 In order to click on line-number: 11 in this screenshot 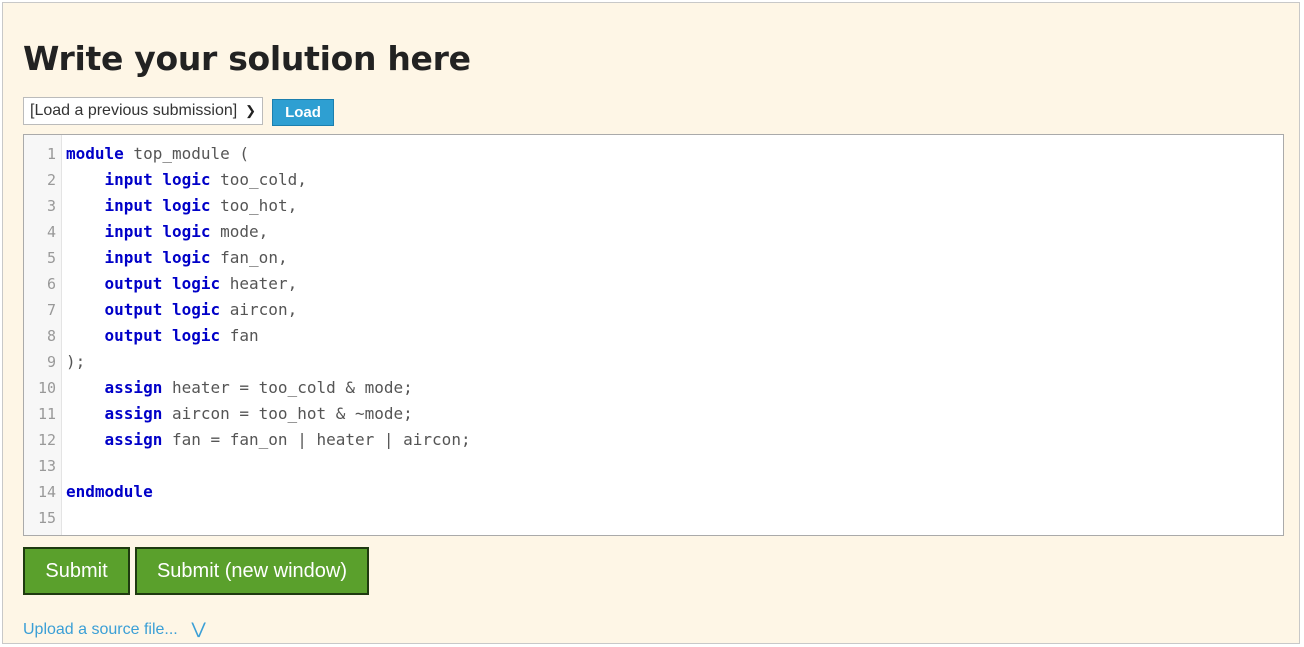, I will do `click(46, 414)`.